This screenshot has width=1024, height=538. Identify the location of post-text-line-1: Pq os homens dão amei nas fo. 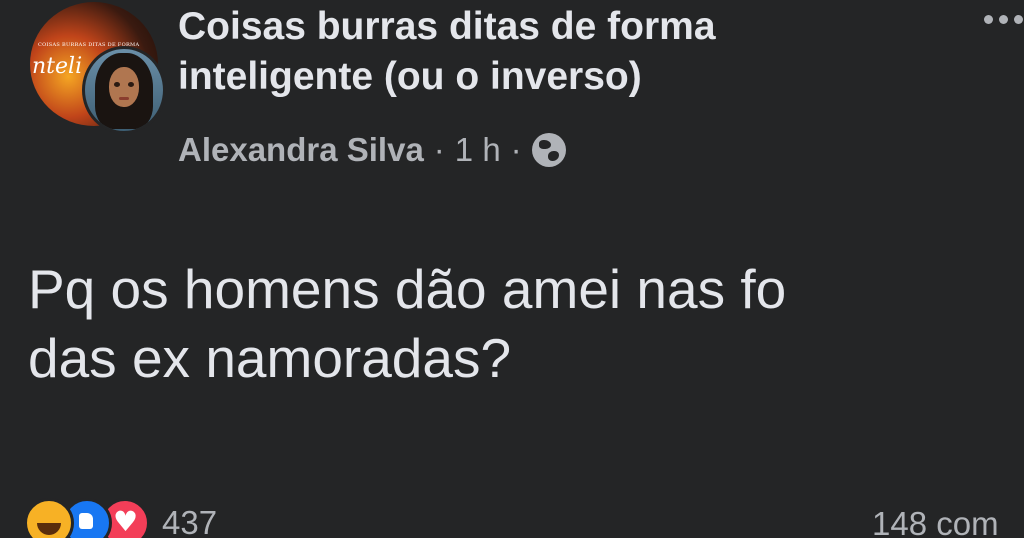
(407, 289).